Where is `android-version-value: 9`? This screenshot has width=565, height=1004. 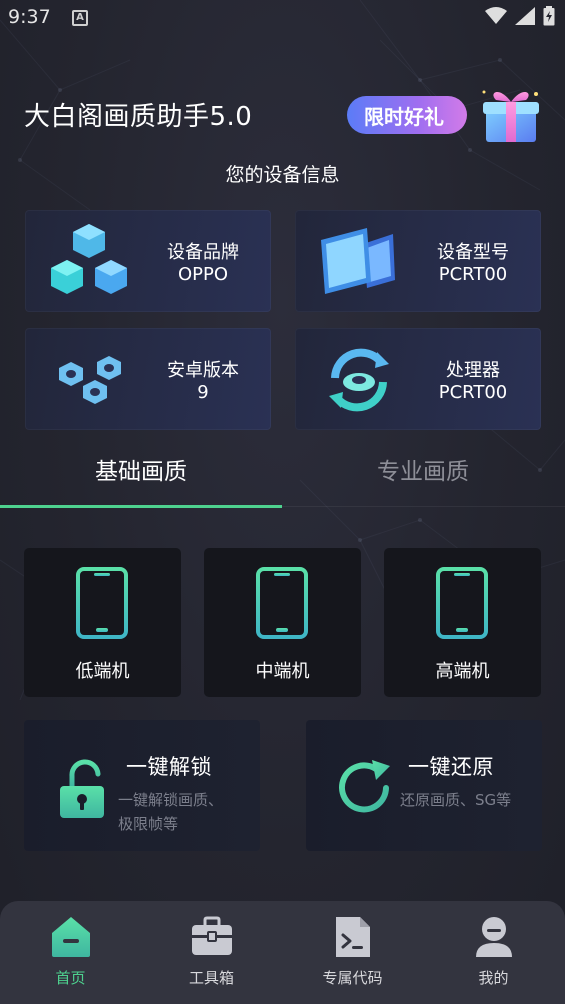
android-version-value: 9 is located at coordinates (203, 392).